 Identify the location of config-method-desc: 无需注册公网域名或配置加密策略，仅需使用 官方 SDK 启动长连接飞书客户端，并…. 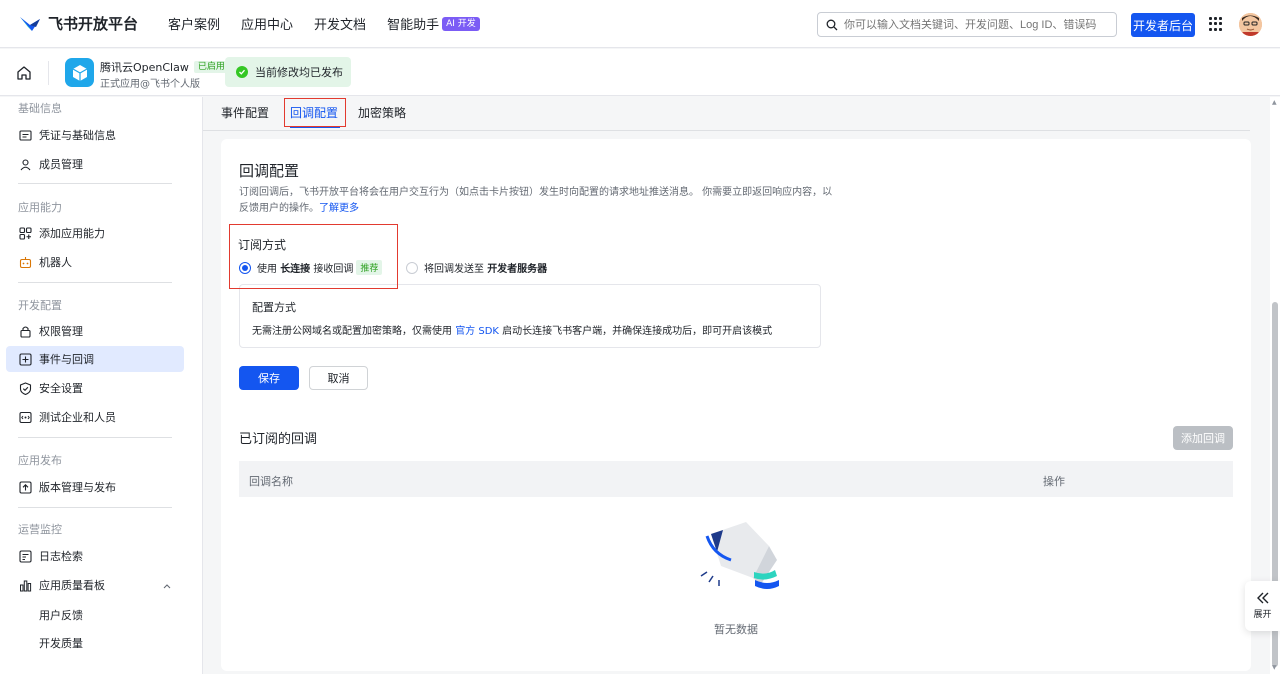
(512, 329).